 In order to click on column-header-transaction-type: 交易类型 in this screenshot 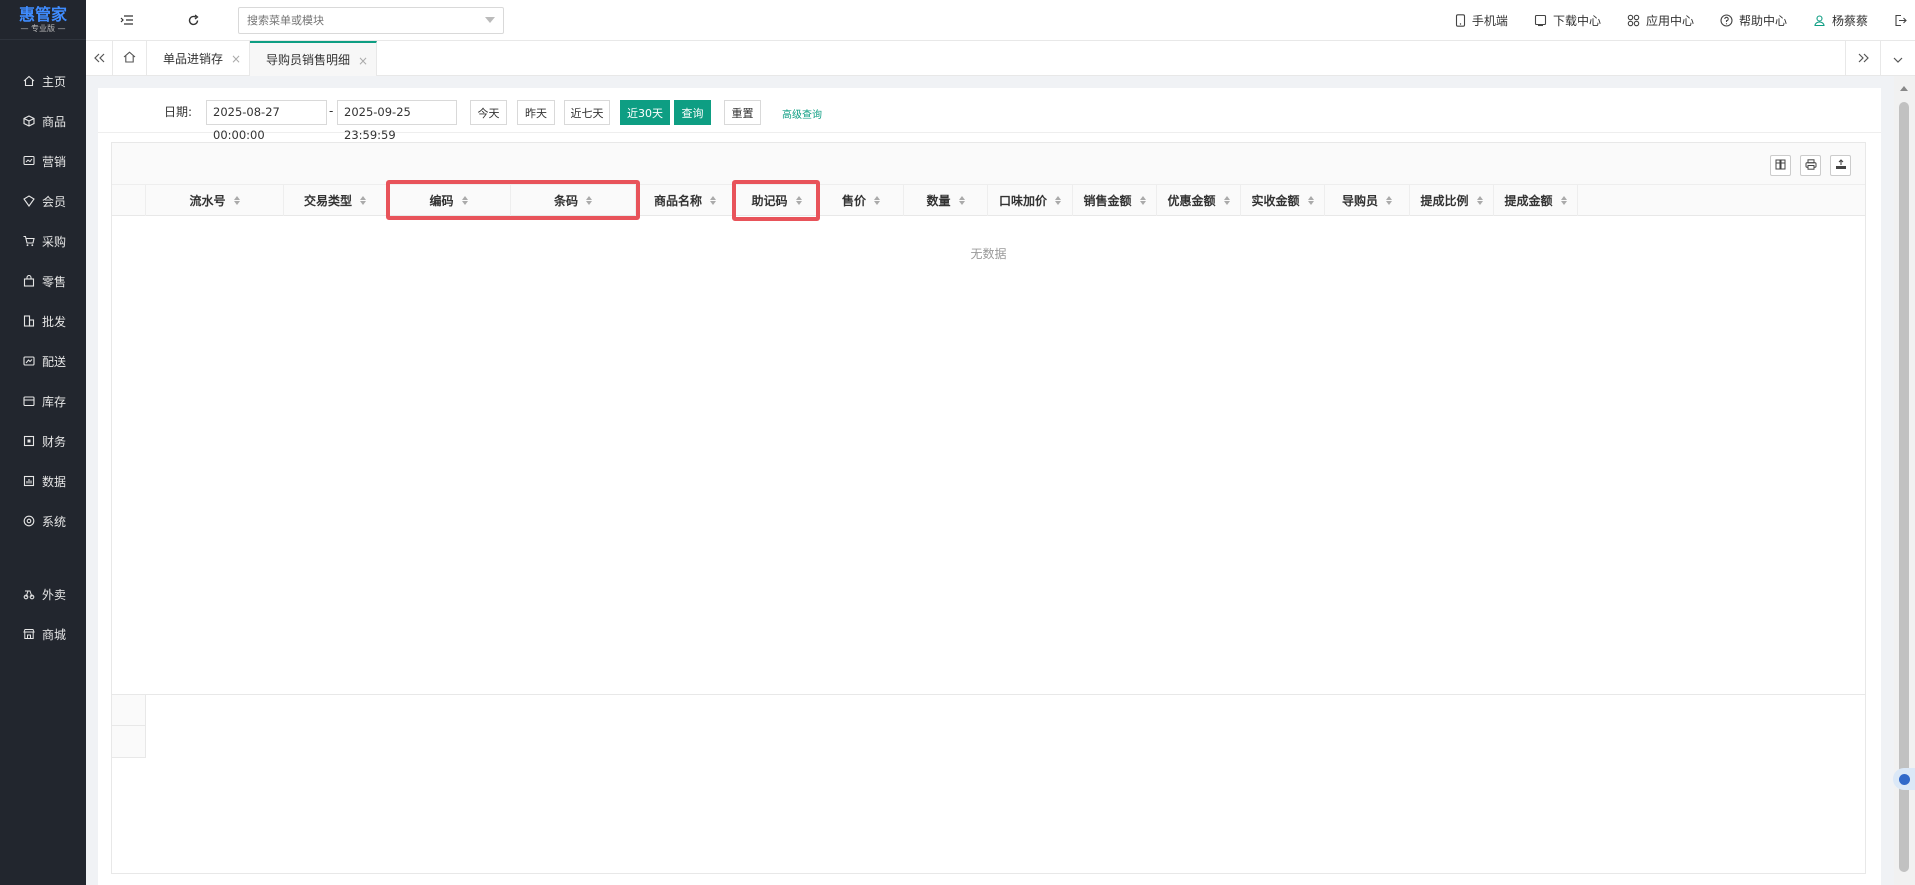, I will do `click(335, 200)`.